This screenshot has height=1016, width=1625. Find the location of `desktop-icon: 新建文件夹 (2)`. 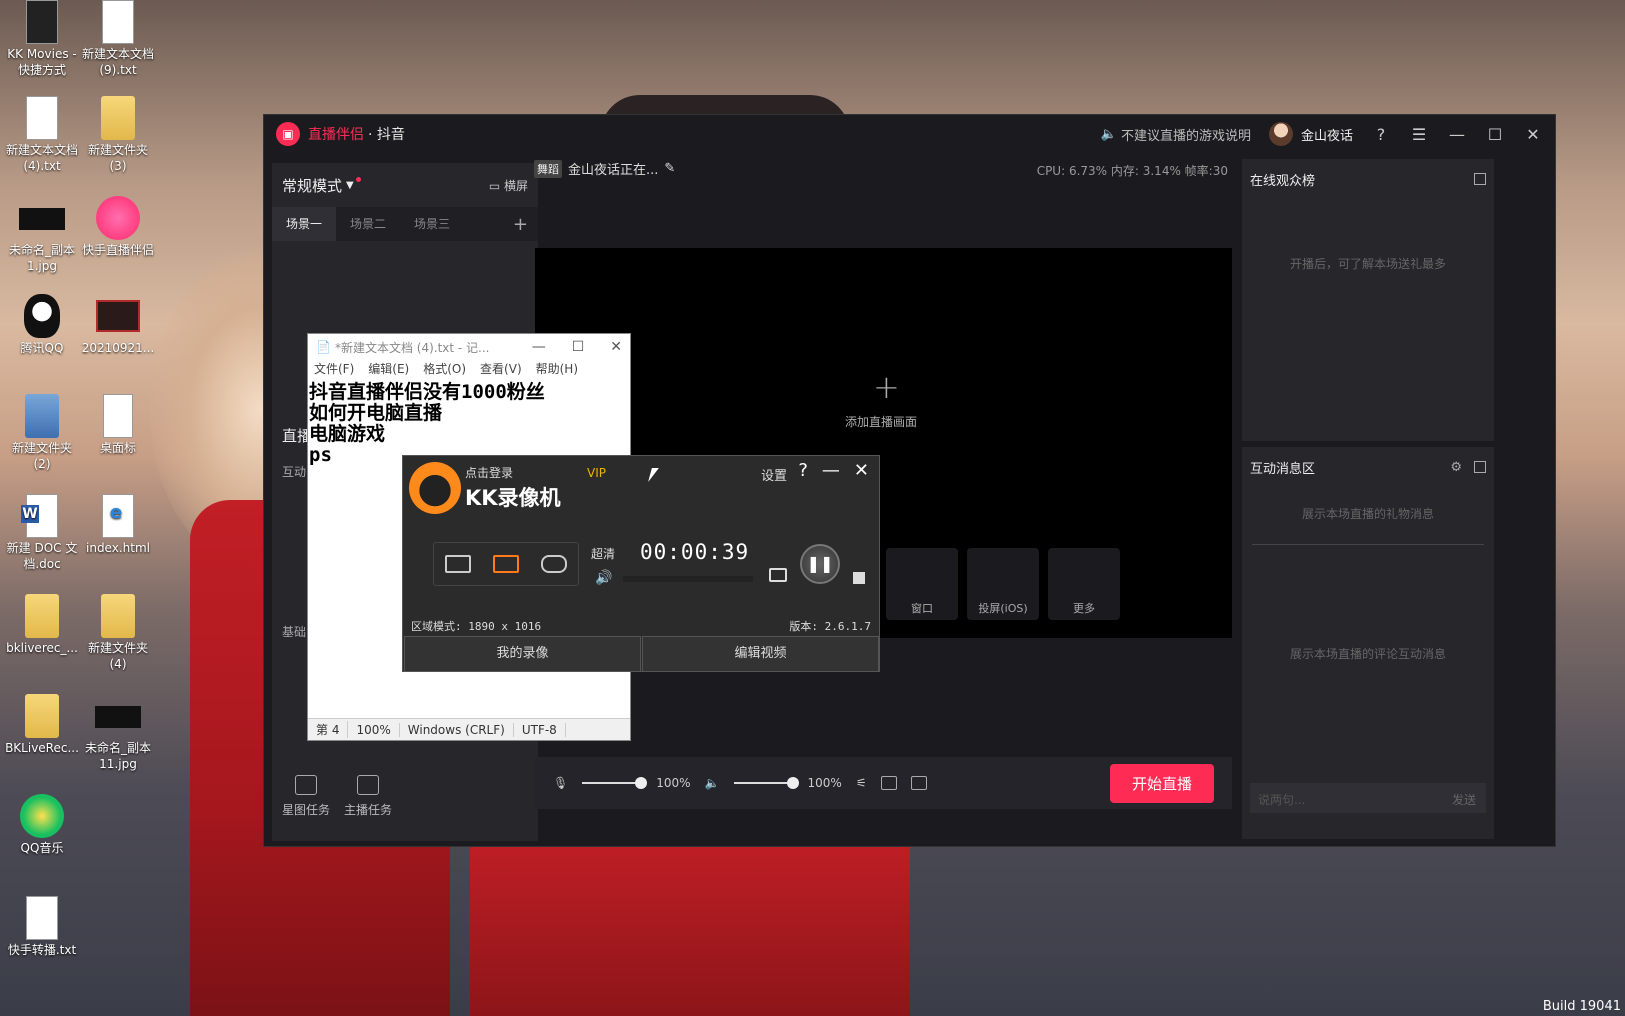

desktop-icon: 新建文件夹 (2) is located at coordinates (42, 433).